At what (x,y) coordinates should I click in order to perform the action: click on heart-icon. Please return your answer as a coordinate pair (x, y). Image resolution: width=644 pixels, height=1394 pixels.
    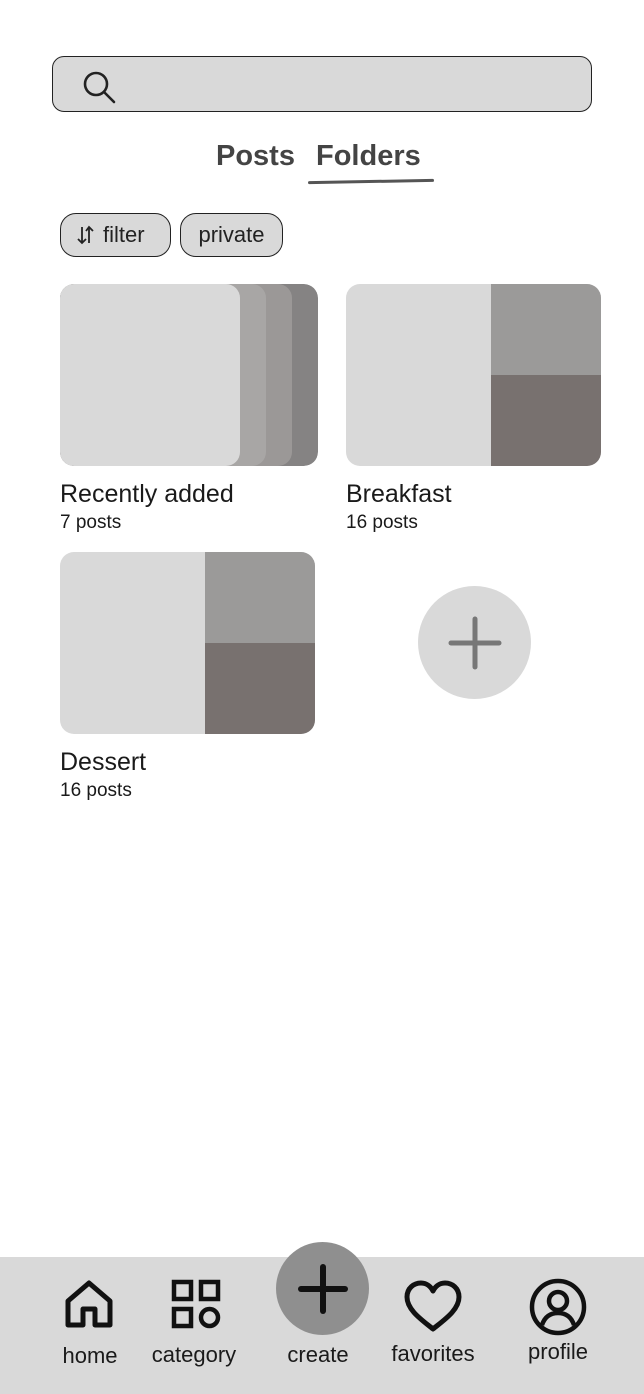
    Looking at the image, I should click on (433, 1306).